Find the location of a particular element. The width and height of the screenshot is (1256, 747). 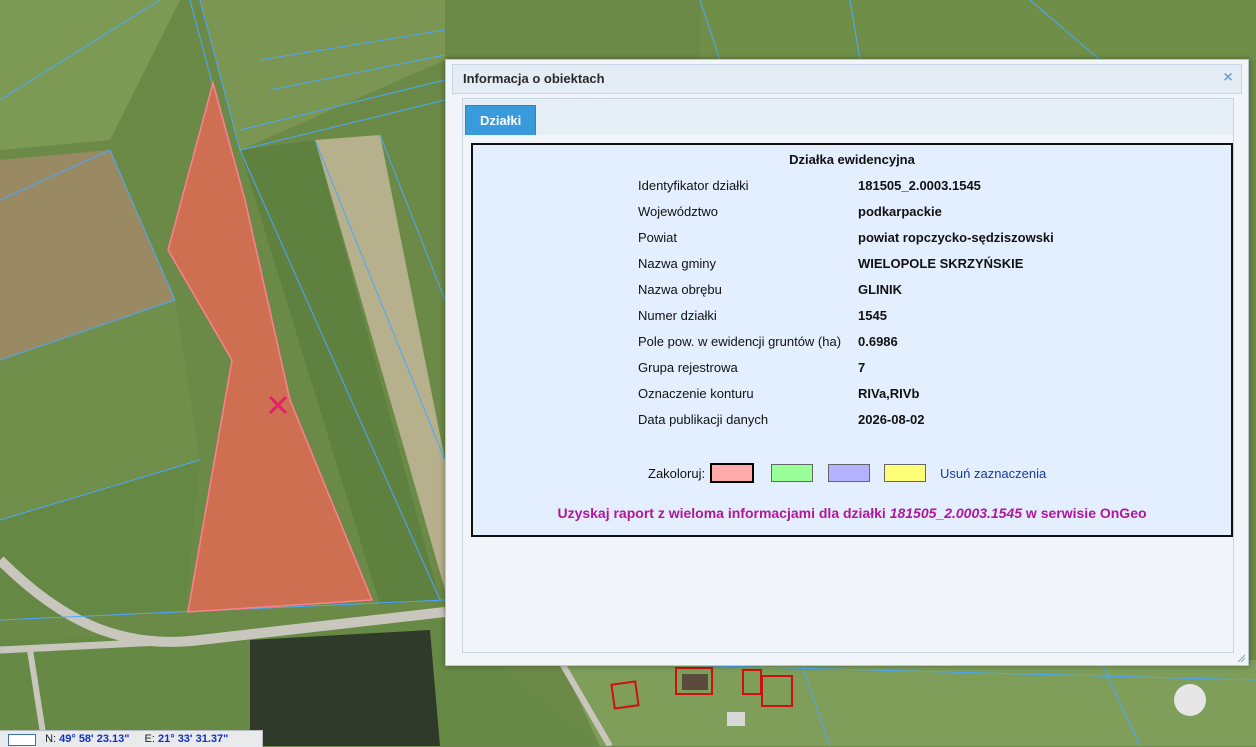

dialog-title: Informacja o obiektach is located at coordinates (534, 78).